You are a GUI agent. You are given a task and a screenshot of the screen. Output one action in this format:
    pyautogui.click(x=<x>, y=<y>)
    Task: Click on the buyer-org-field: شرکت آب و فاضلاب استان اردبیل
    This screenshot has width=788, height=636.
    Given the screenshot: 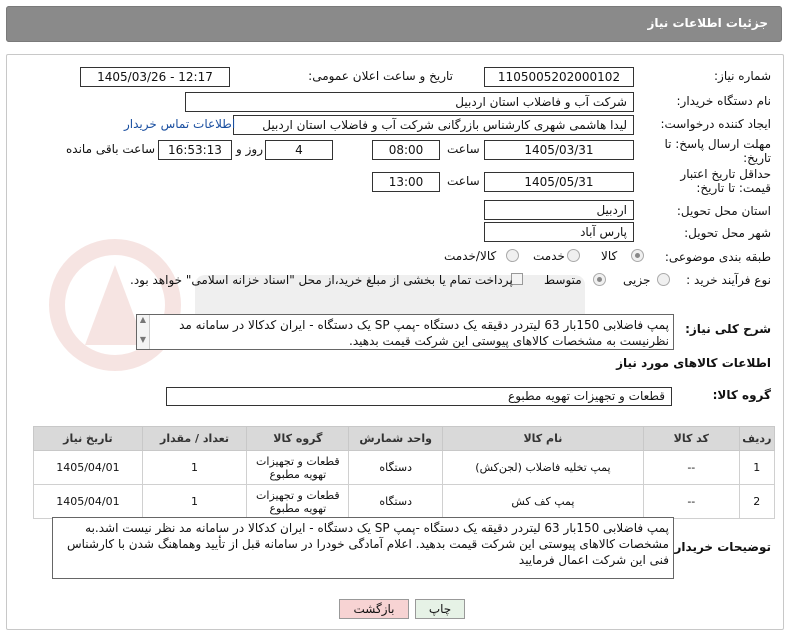 What is the action you would take?
    pyautogui.click(x=409, y=102)
    